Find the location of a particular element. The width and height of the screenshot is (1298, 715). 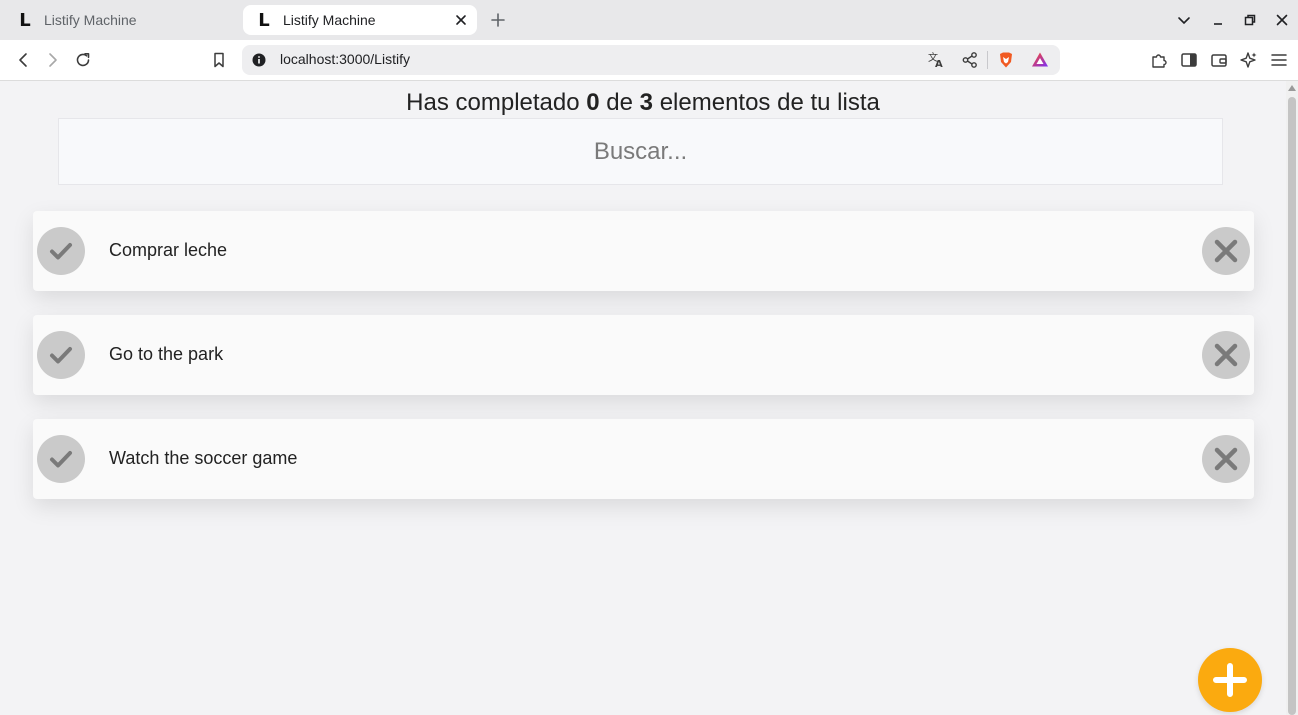

counter-middle: de is located at coordinates (619, 102).